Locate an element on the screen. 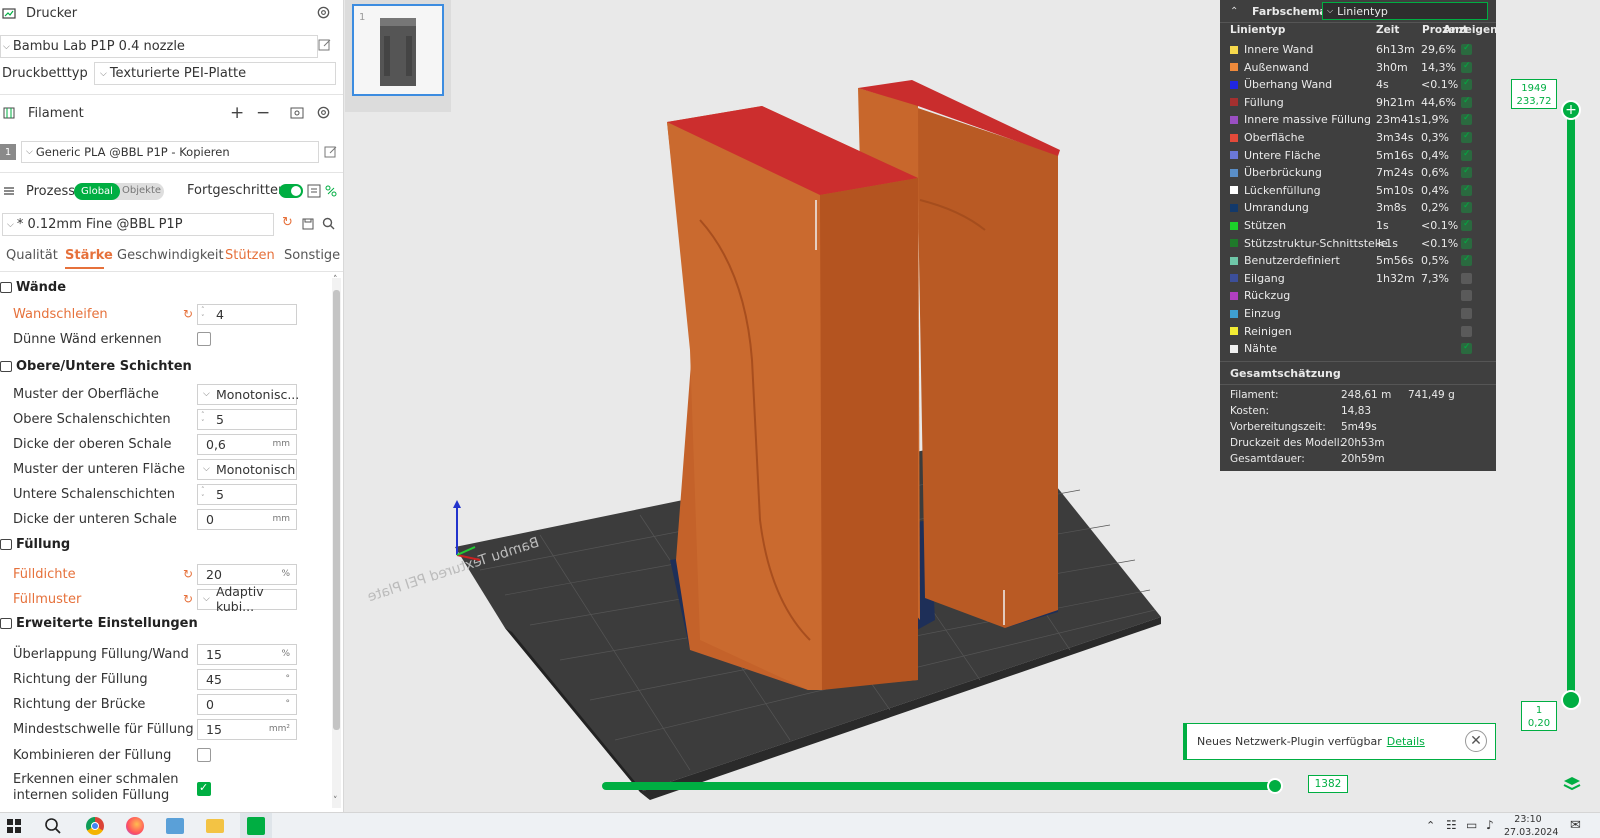  firefox-icon is located at coordinates (135, 826).